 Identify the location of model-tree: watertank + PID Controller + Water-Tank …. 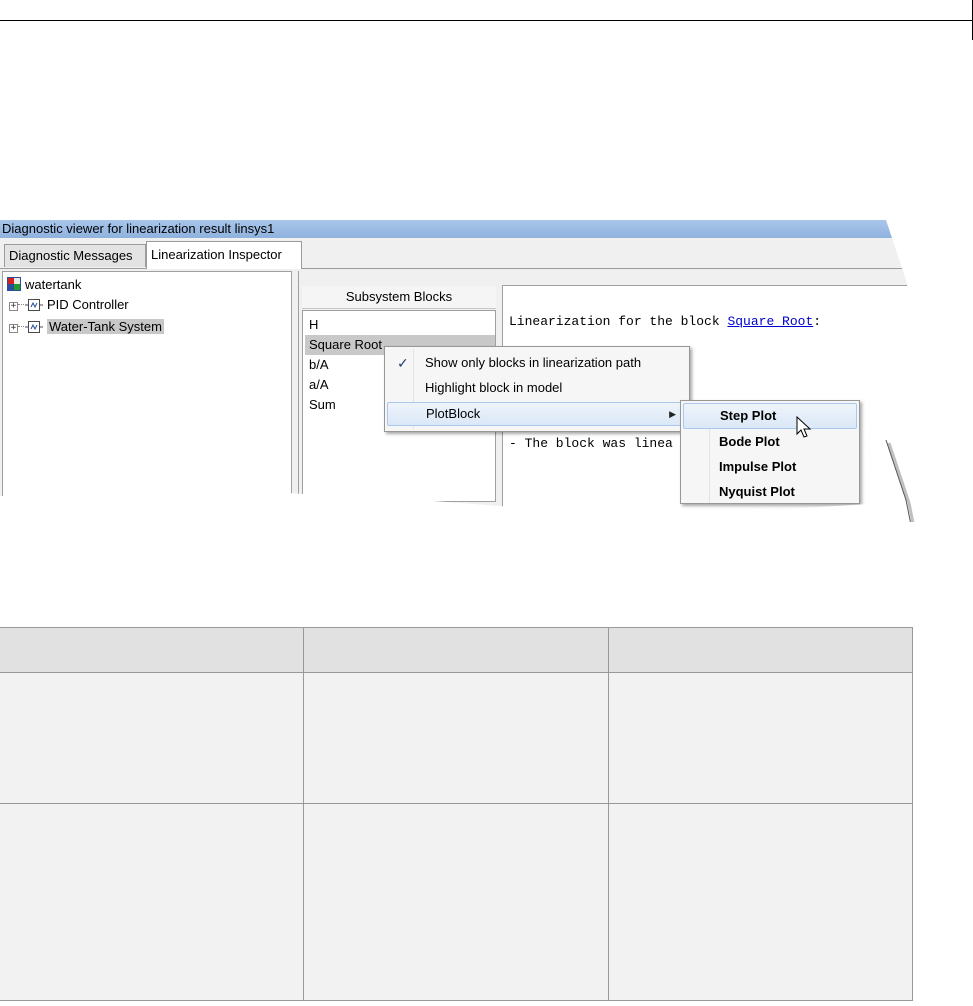
(147, 387).